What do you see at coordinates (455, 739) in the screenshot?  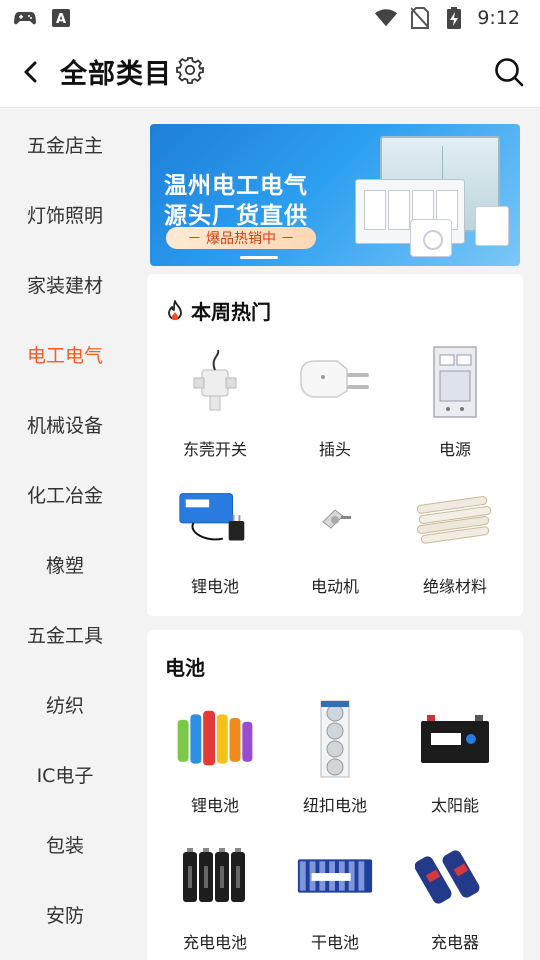 I see `solar-battery-icon` at bounding box center [455, 739].